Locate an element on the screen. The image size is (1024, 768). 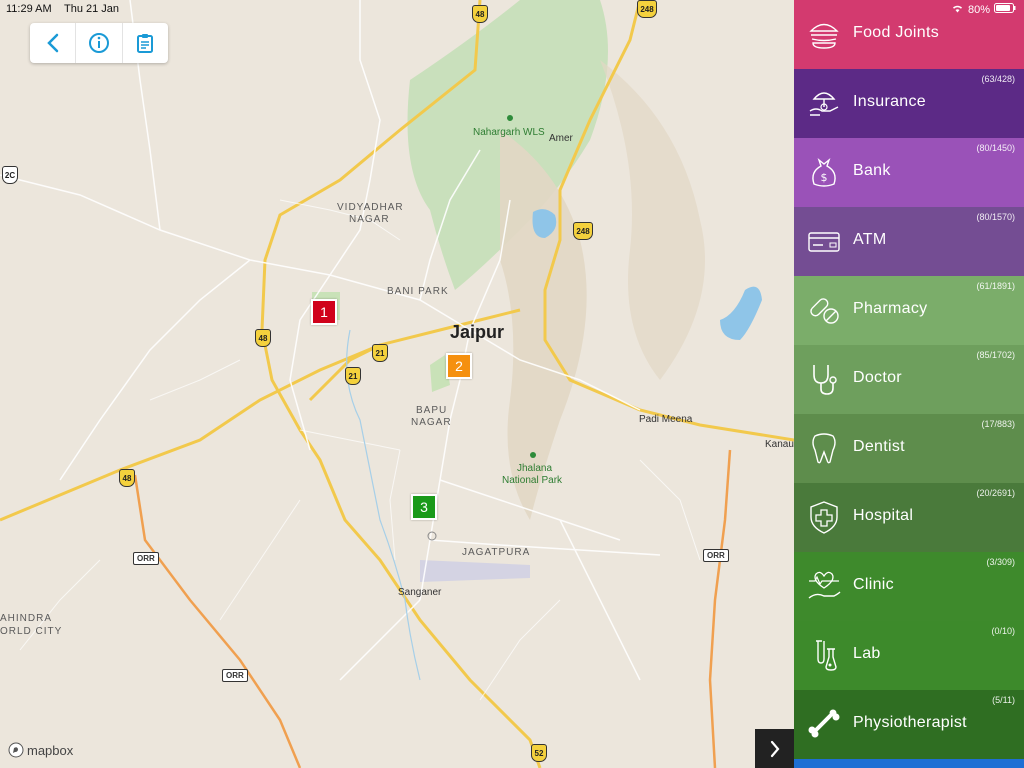
back-button is located at coordinates (53, 43).